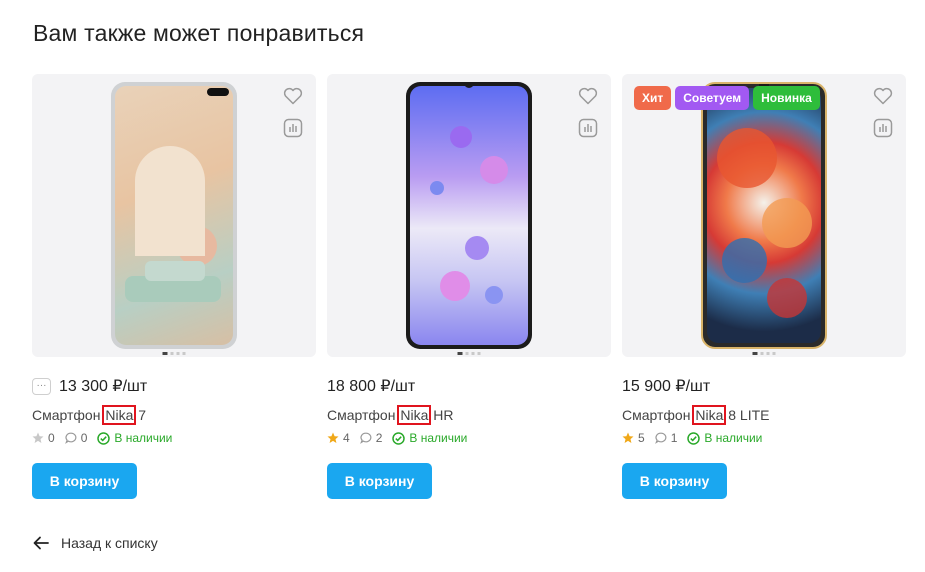 Image resolution: width=925 pixels, height=572 pixels. Describe the element at coordinates (84, 438) in the screenshot. I see `comments-count: 0` at that location.